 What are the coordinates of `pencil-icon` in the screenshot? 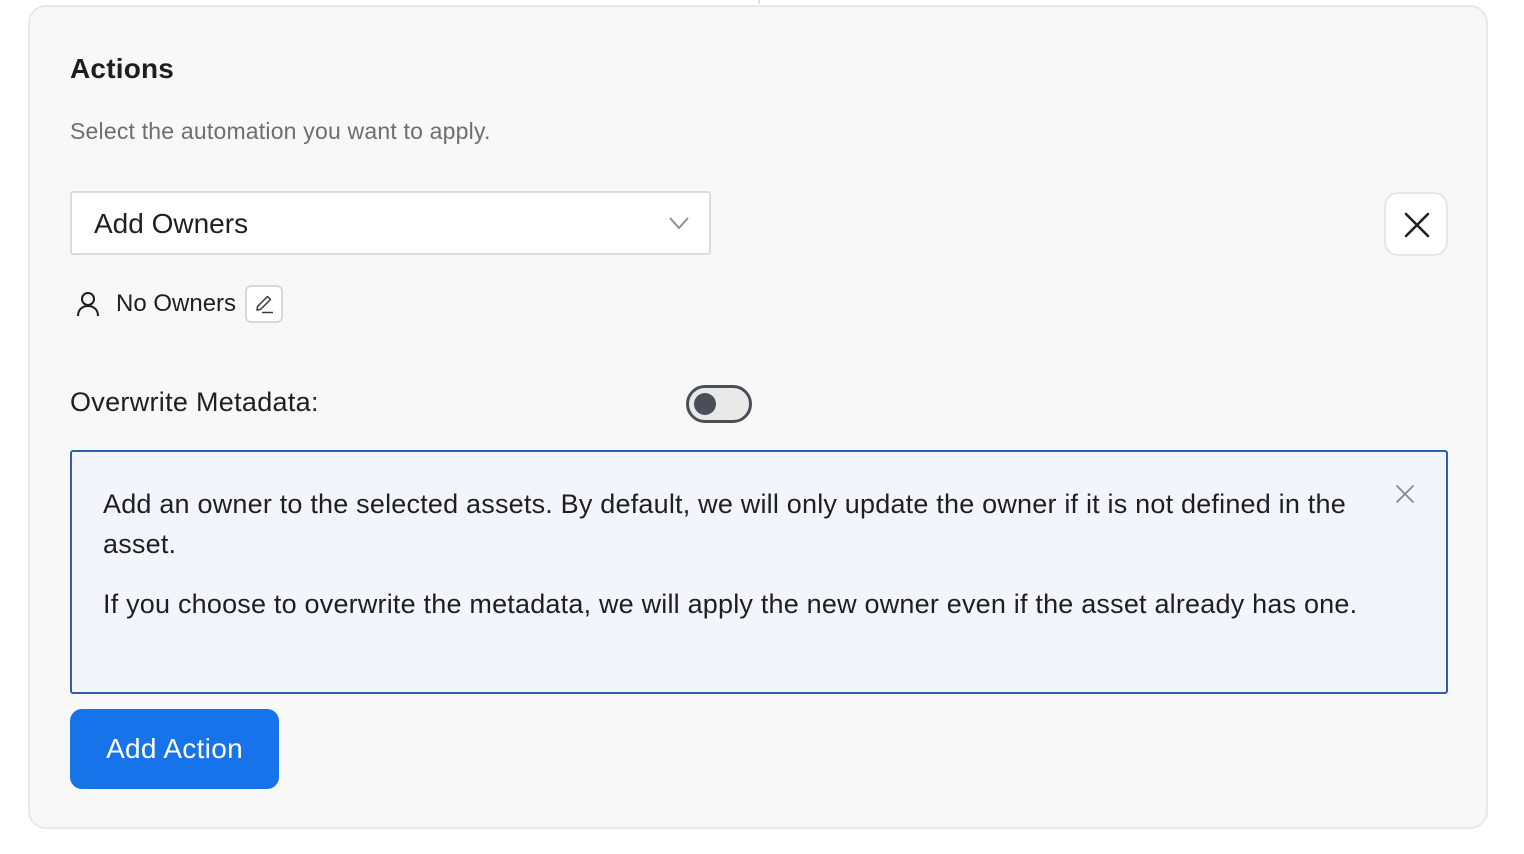 It's located at (265, 304).